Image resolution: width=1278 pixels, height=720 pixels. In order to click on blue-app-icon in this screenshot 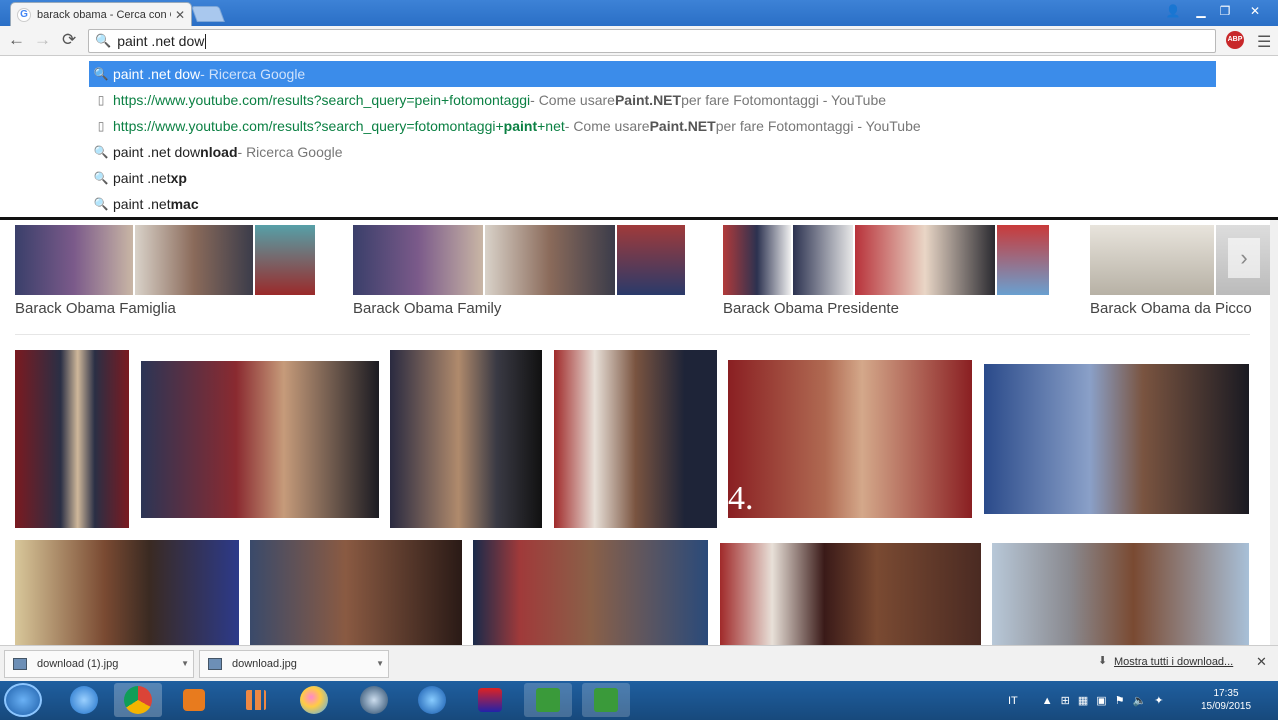, I will do `click(432, 700)`.